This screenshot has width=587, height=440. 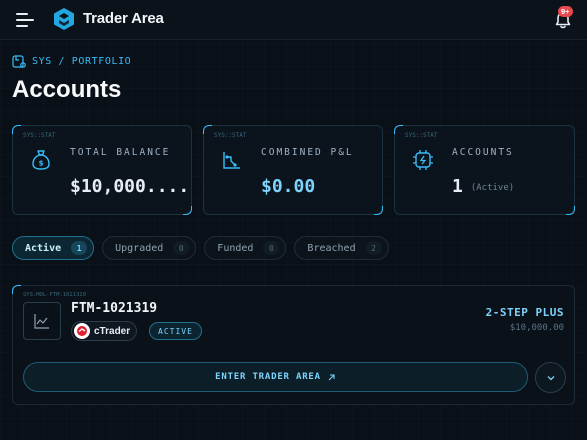 What do you see at coordinates (457, 186) in the screenshot?
I see `stat-value-number: 1` at bounding box center [457, 186].